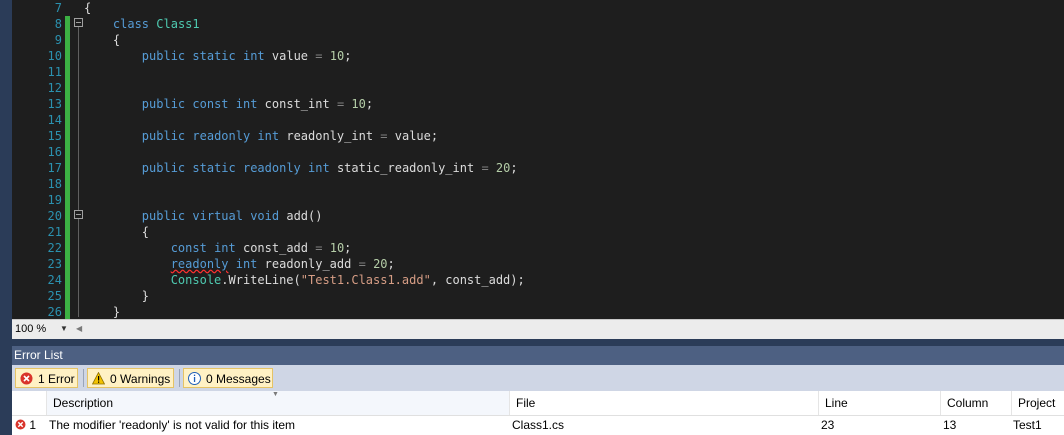 Image resolution: width=1064 pixels, height=435 pixels. I want to click on column-header-file: File, so click(664, 403).